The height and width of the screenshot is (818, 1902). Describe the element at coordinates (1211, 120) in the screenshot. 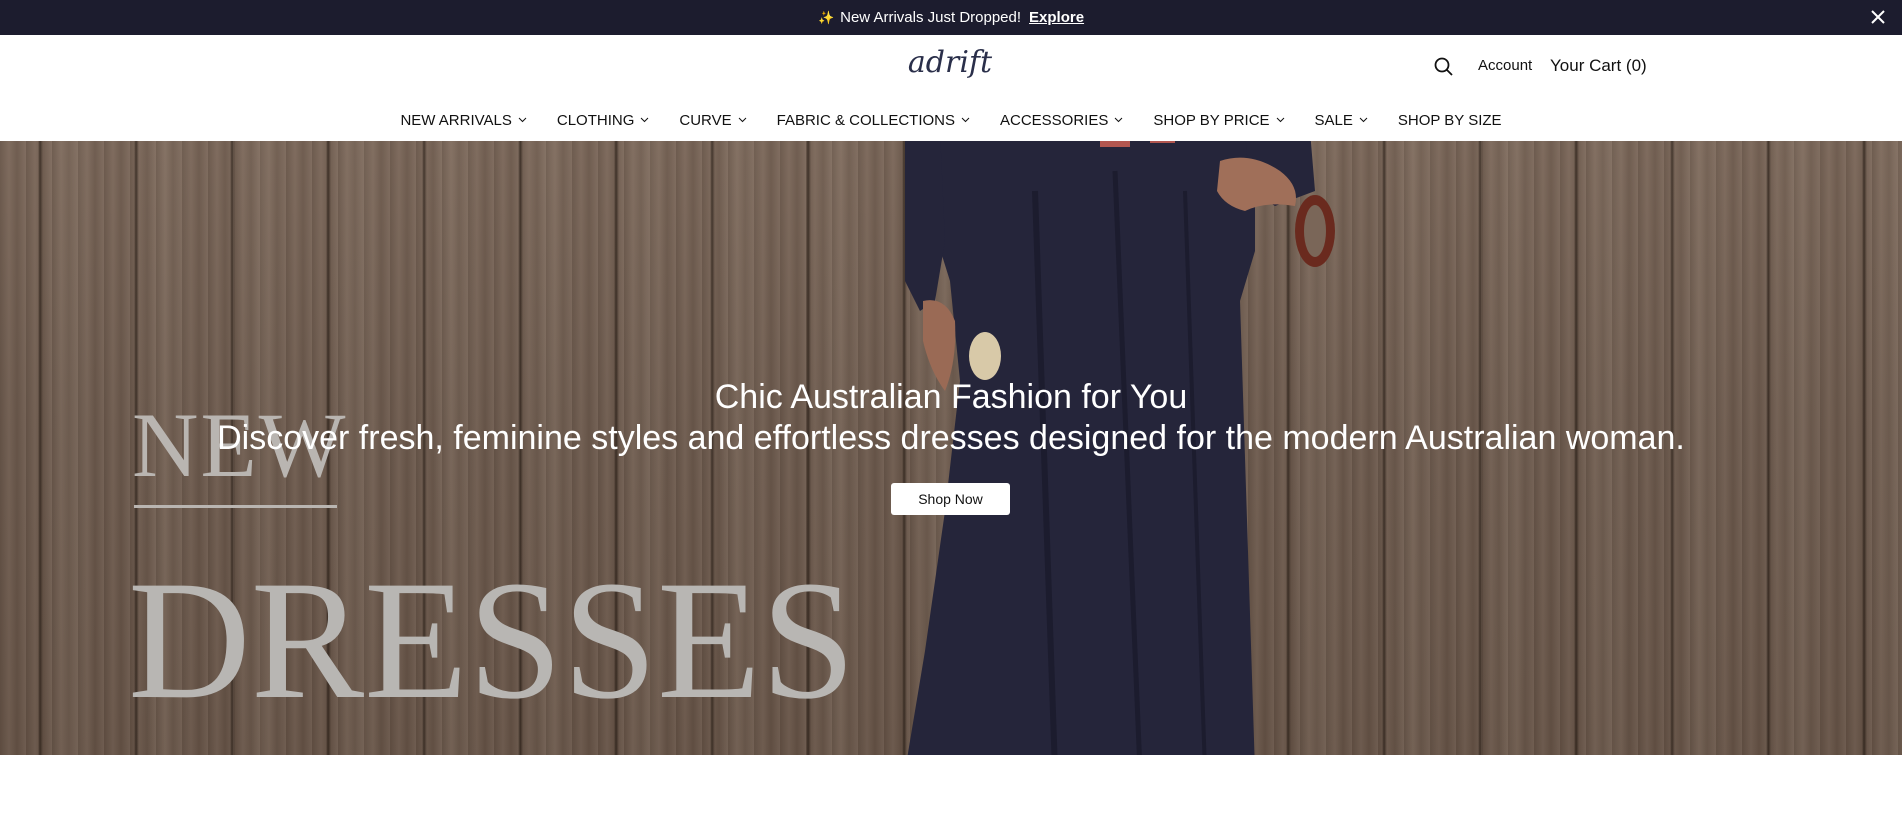

I see `nav-item-label: SHOP BY PRICE` at that location.